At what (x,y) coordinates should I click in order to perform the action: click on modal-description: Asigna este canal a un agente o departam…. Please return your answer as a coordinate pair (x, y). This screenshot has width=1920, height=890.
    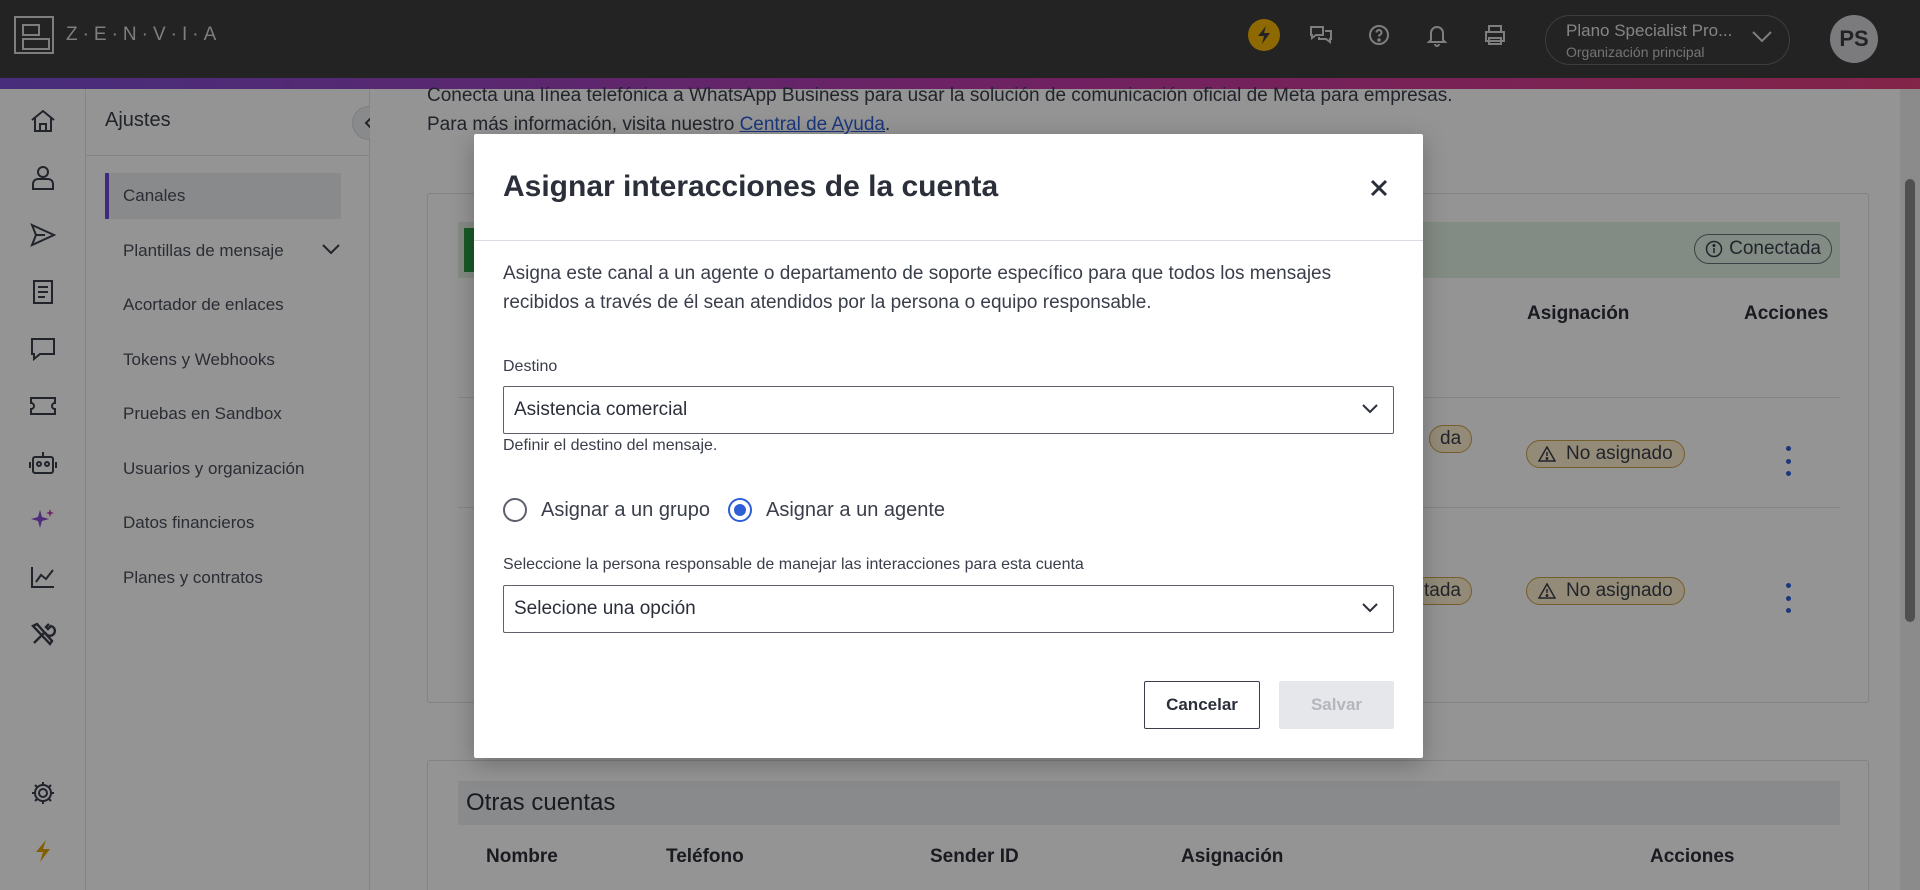
    Looking at the image, I should click on (917, 288).